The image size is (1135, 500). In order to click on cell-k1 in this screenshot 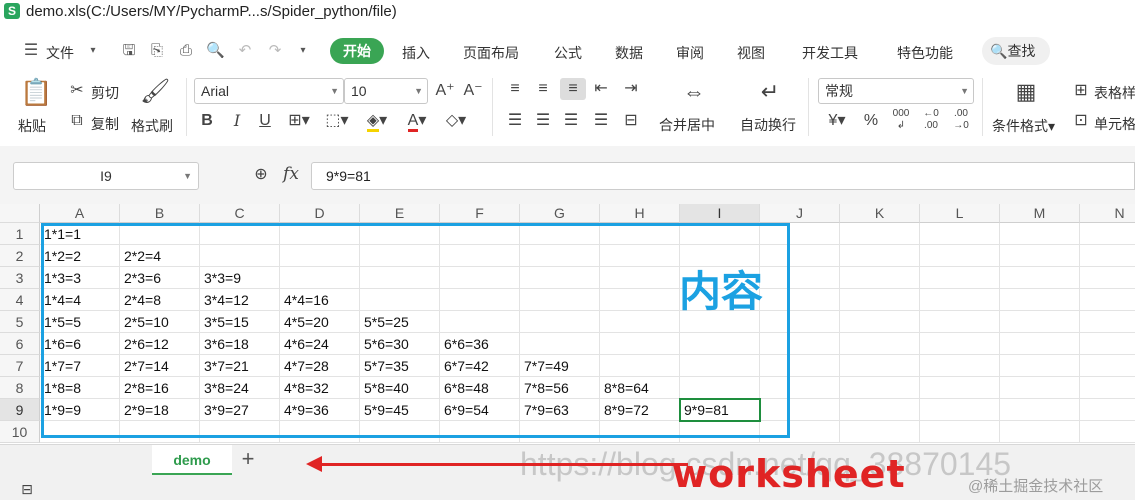, I will do `click(880, 234)`.